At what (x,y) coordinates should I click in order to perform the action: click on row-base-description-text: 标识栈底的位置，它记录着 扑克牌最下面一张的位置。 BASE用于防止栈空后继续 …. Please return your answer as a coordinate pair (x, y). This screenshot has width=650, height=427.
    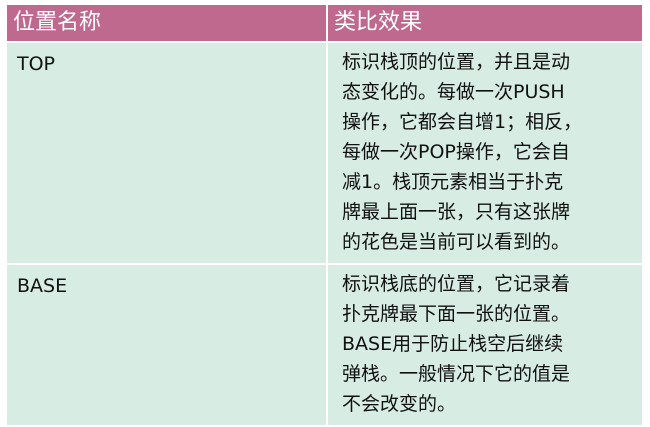
    Looking at the image, I should click on (456, 344).